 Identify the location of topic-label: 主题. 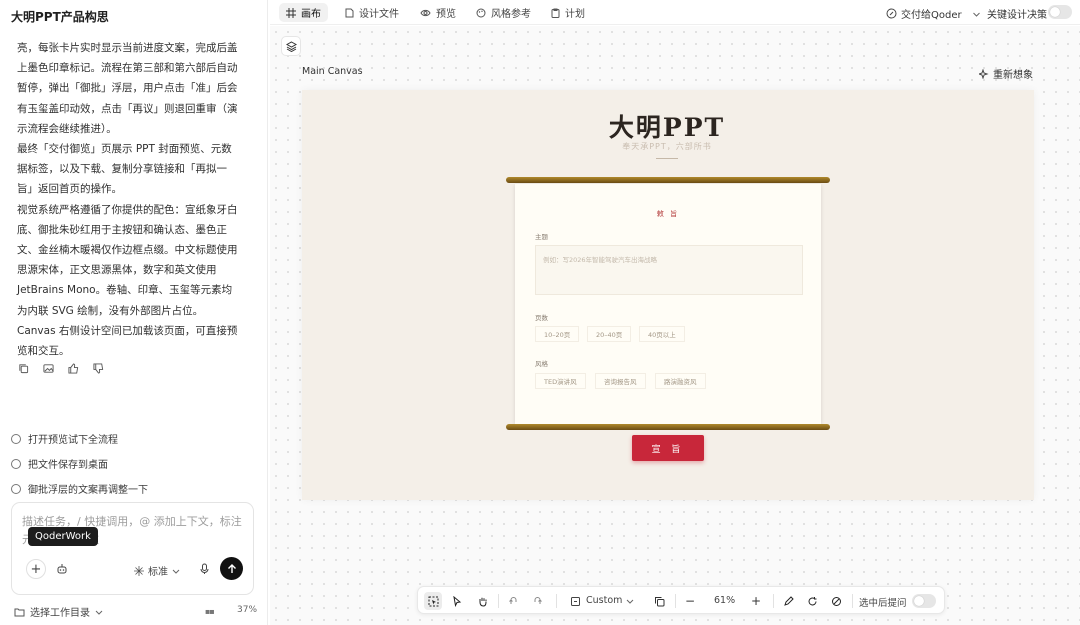
(541, 237).